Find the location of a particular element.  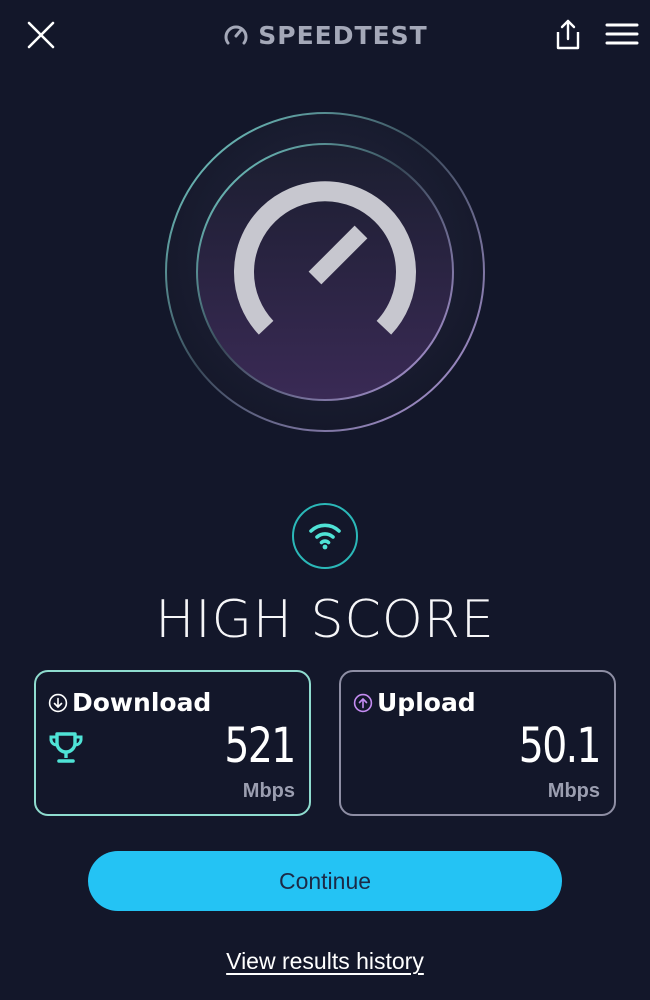

menu-icon is located at coordinates (622, 34).